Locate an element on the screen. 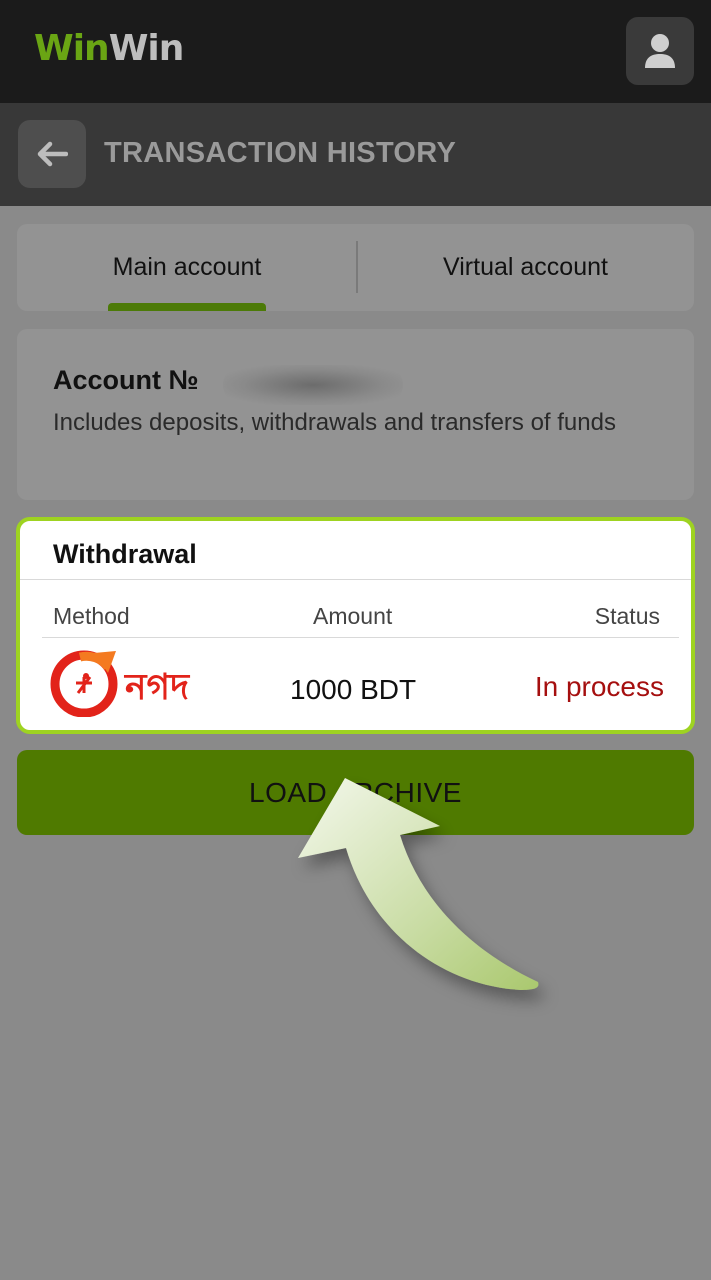 The image size is (711, 1280). title-bar: TRANSACTION HISTORY is located at coordinates (355, 154).